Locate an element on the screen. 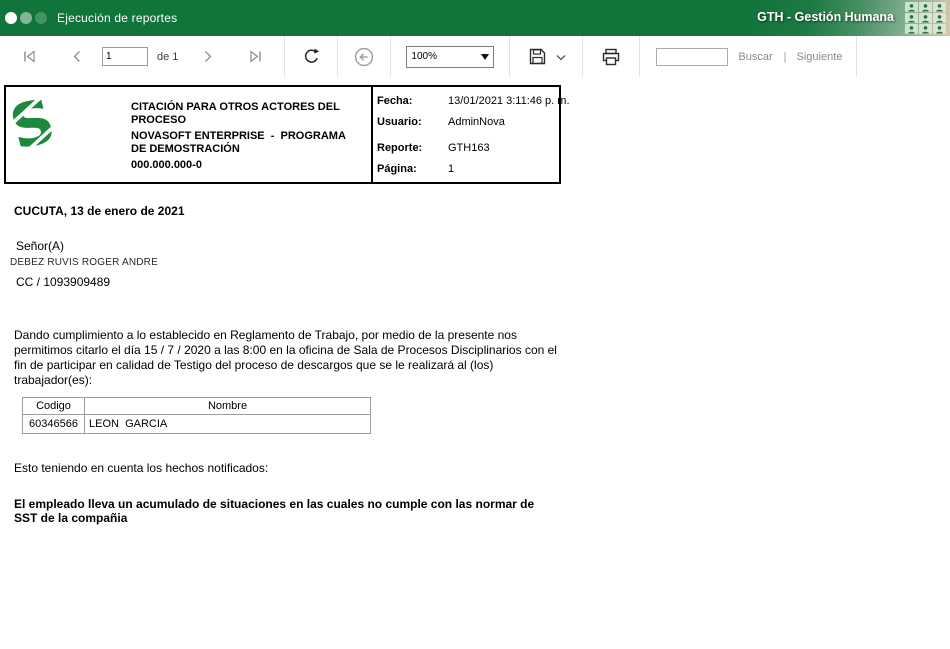 Image resolution: width=950 pixels, height=649 pixels. recipient-id: CC / 1093909489 is located at coordinates (63, 282).